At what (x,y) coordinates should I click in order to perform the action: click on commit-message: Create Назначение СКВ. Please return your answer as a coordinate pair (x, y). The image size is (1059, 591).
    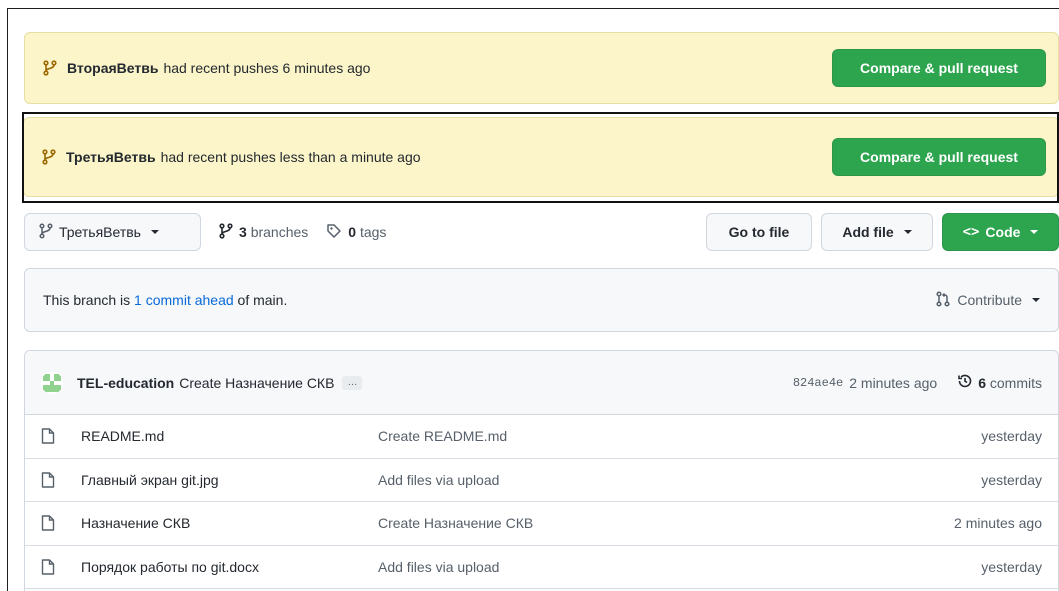
    Looking at the image, I should click on (256, 383).